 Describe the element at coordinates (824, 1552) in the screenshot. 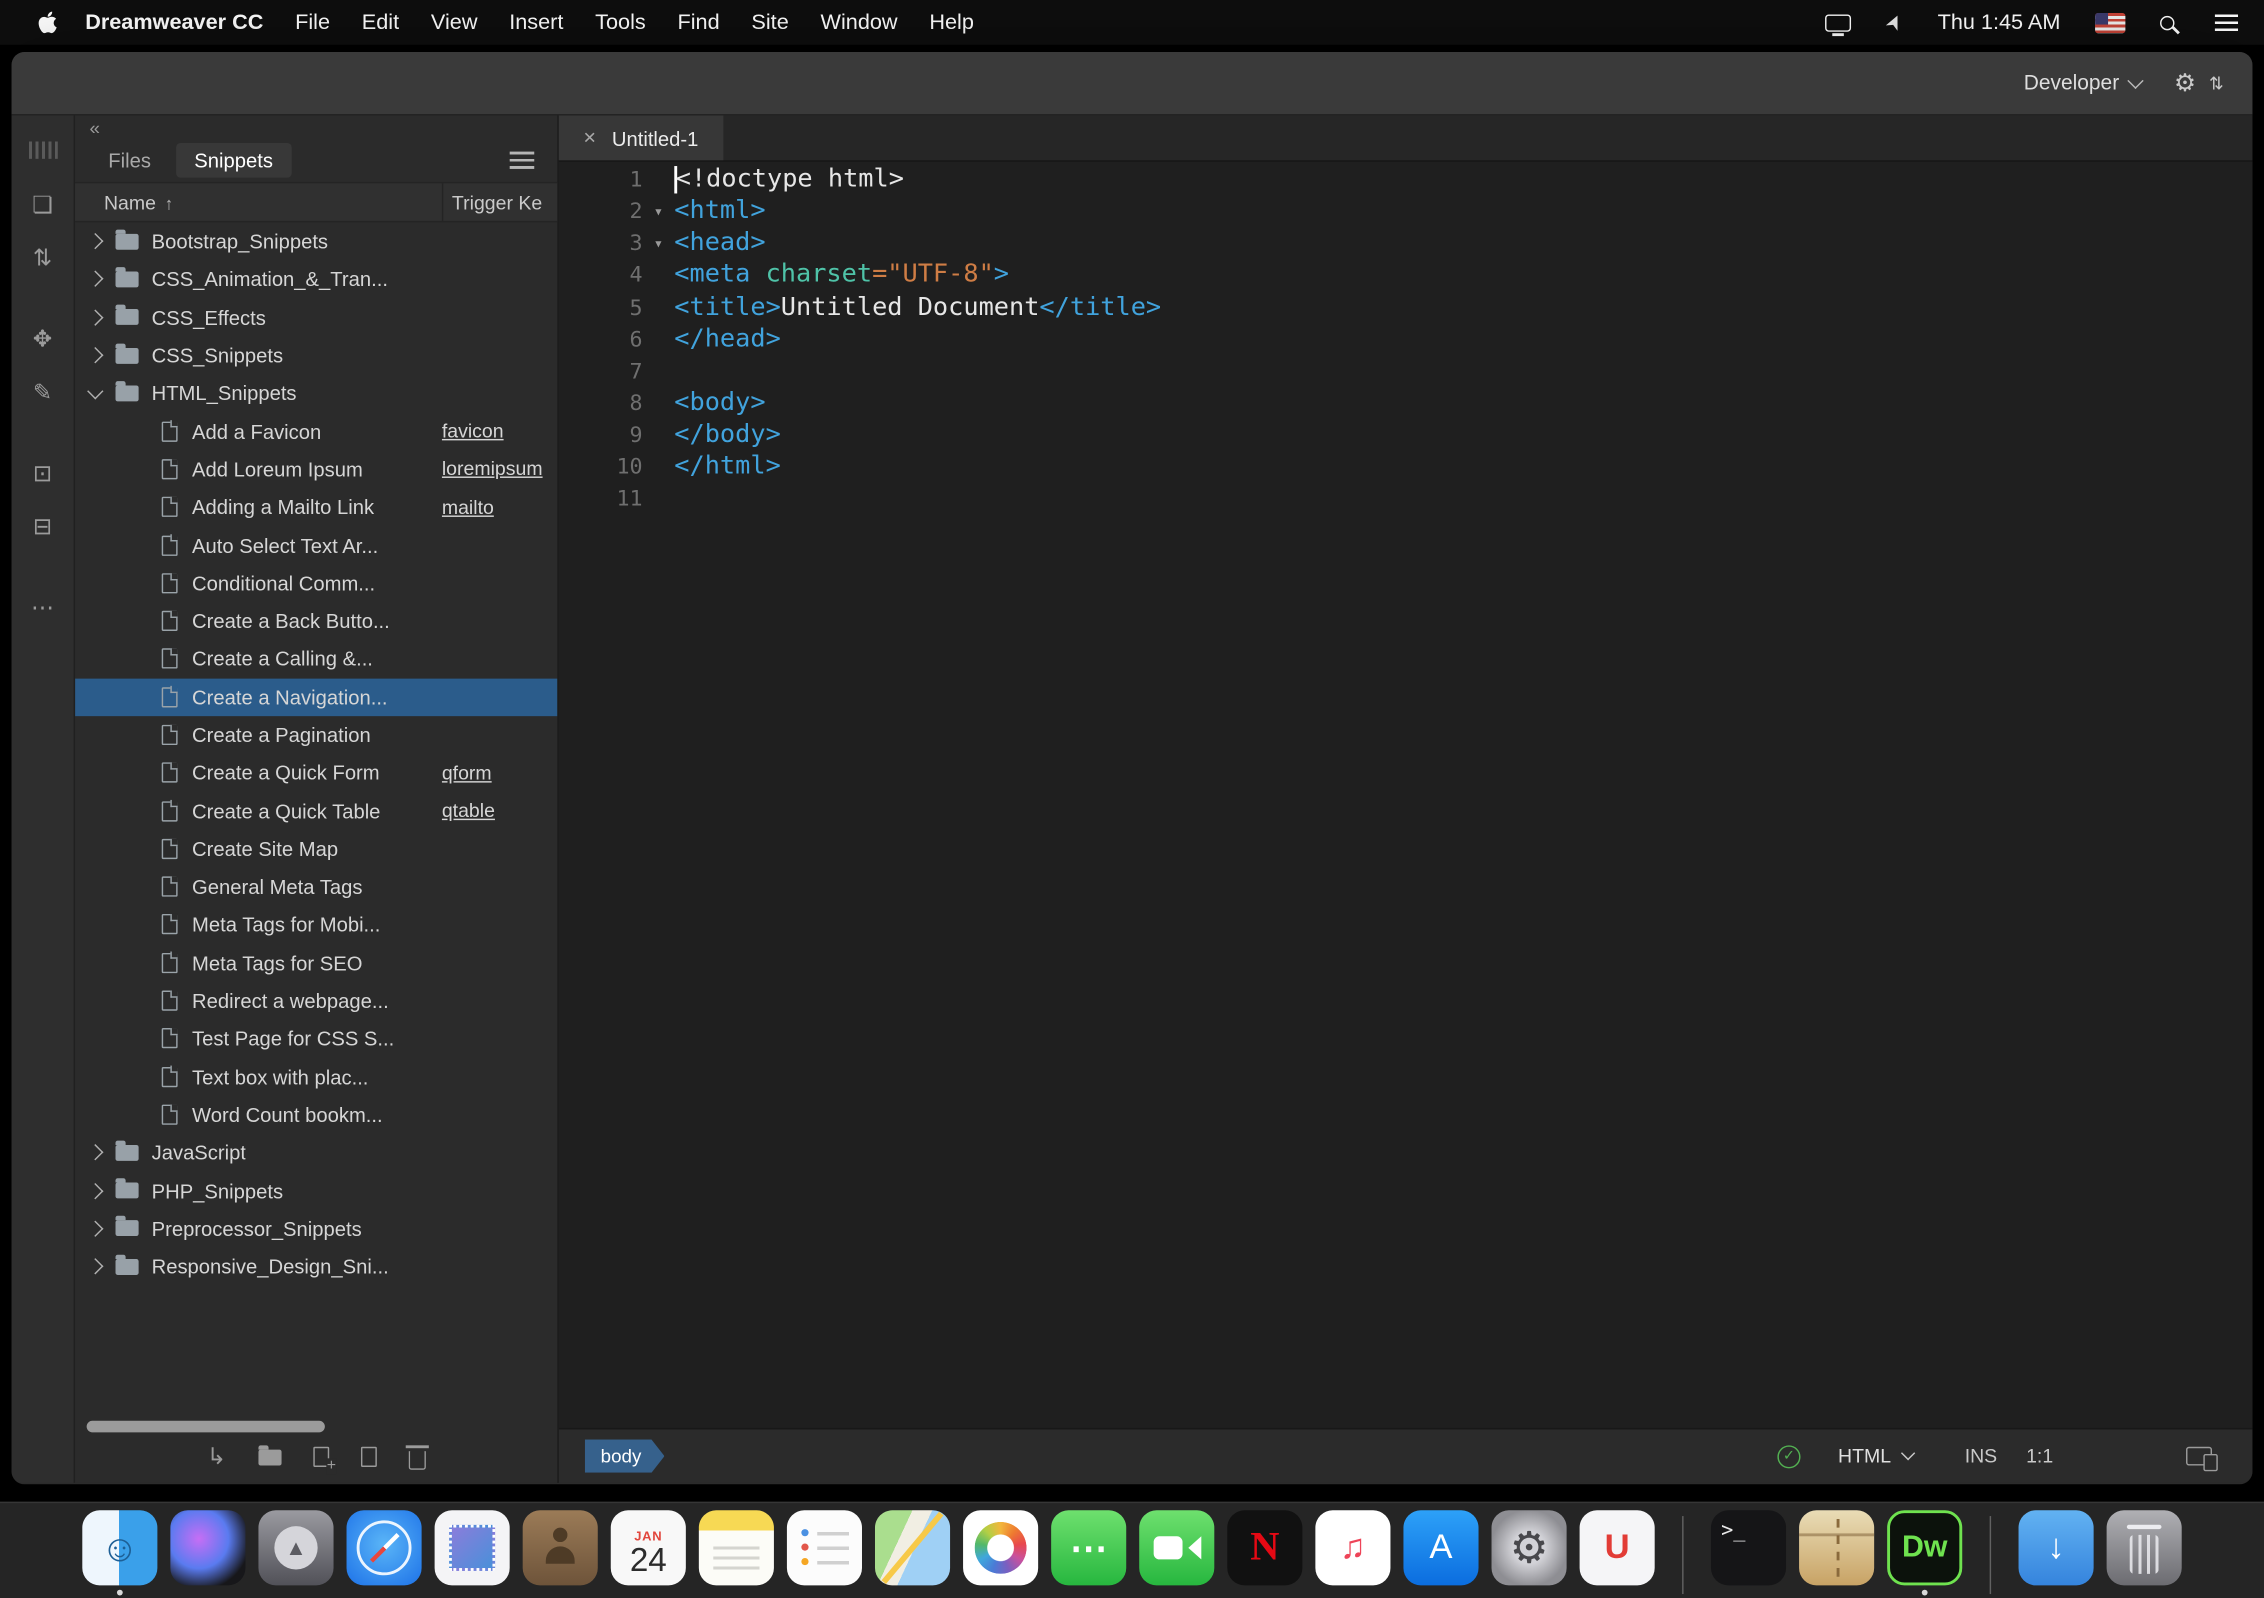

I see `dock-reminders` at that location.